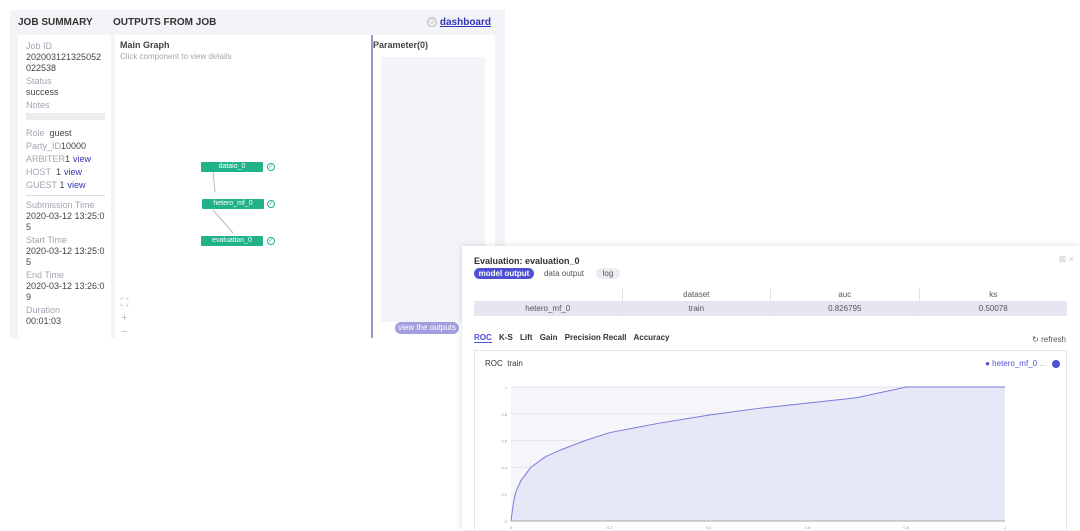 This screenshot has height=531, width=1080. Describe the element at coordinates (526, 337) in the screenshot. I see `tab-lift: Lift` at that location.